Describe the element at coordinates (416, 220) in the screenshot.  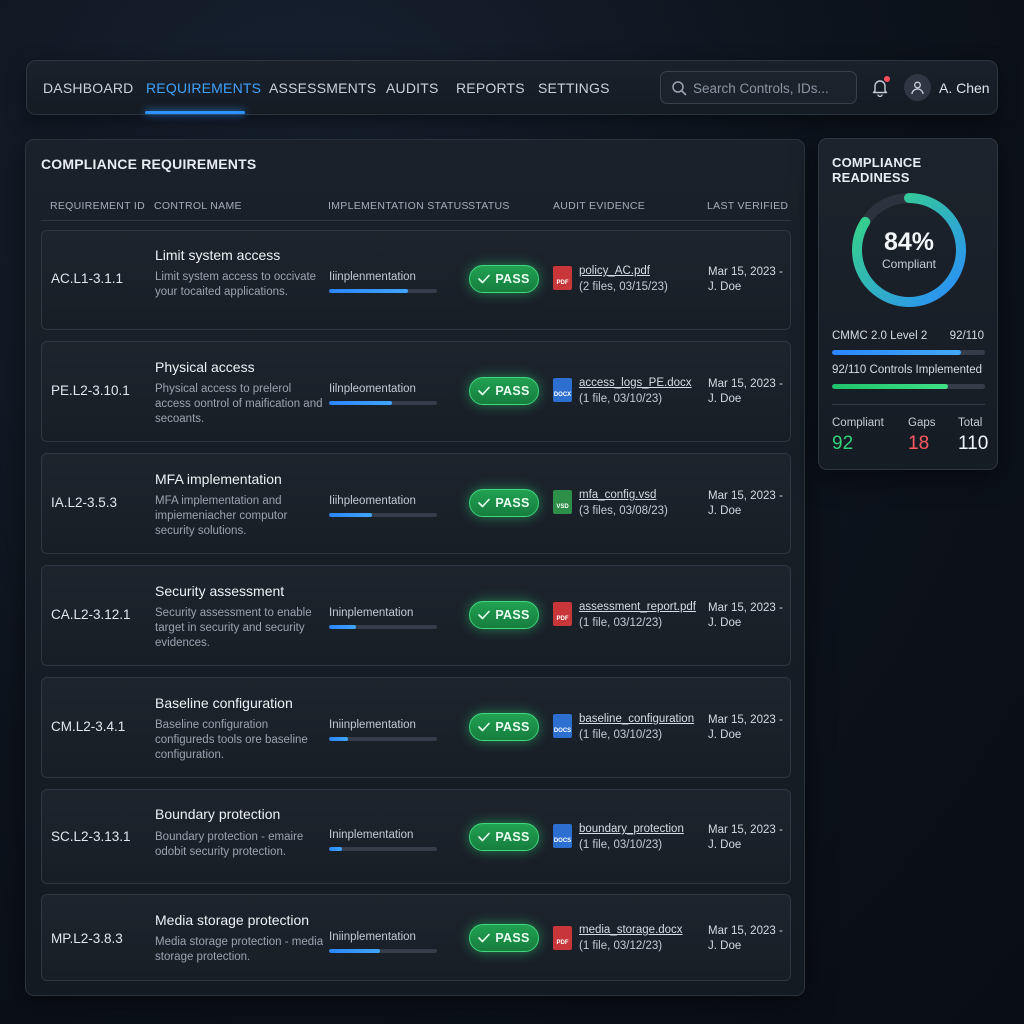
I see `header-divider` at that location.